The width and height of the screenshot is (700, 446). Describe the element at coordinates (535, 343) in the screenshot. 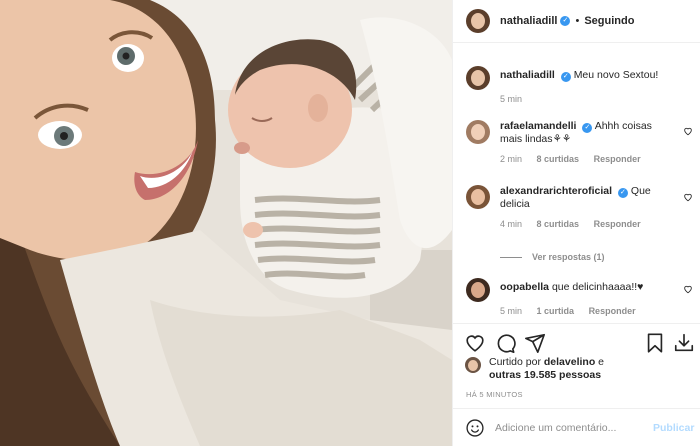

I see `share-icon` at that location.